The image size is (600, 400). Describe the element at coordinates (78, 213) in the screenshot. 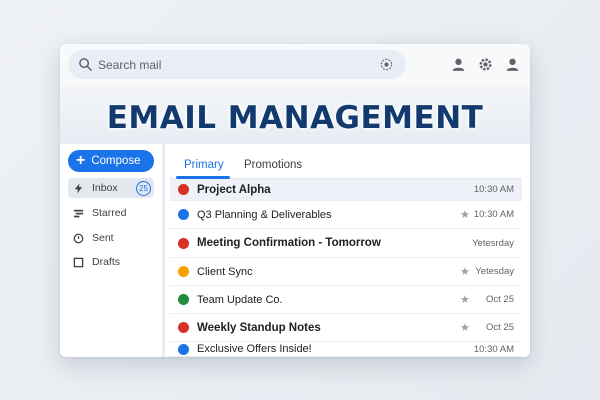

I see `starred-icon` at that location.